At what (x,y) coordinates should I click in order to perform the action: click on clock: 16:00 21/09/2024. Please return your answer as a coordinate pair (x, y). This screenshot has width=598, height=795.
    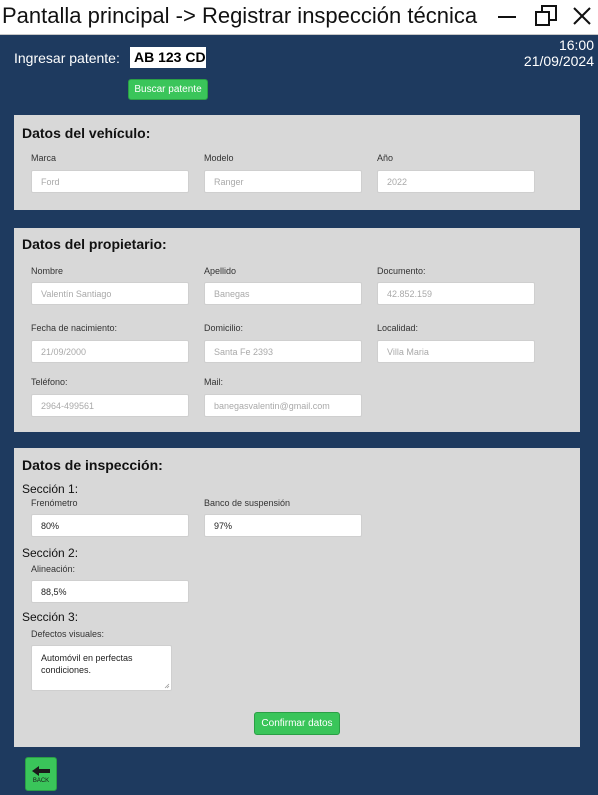
    Looking at the image, I should click on (559, 53).